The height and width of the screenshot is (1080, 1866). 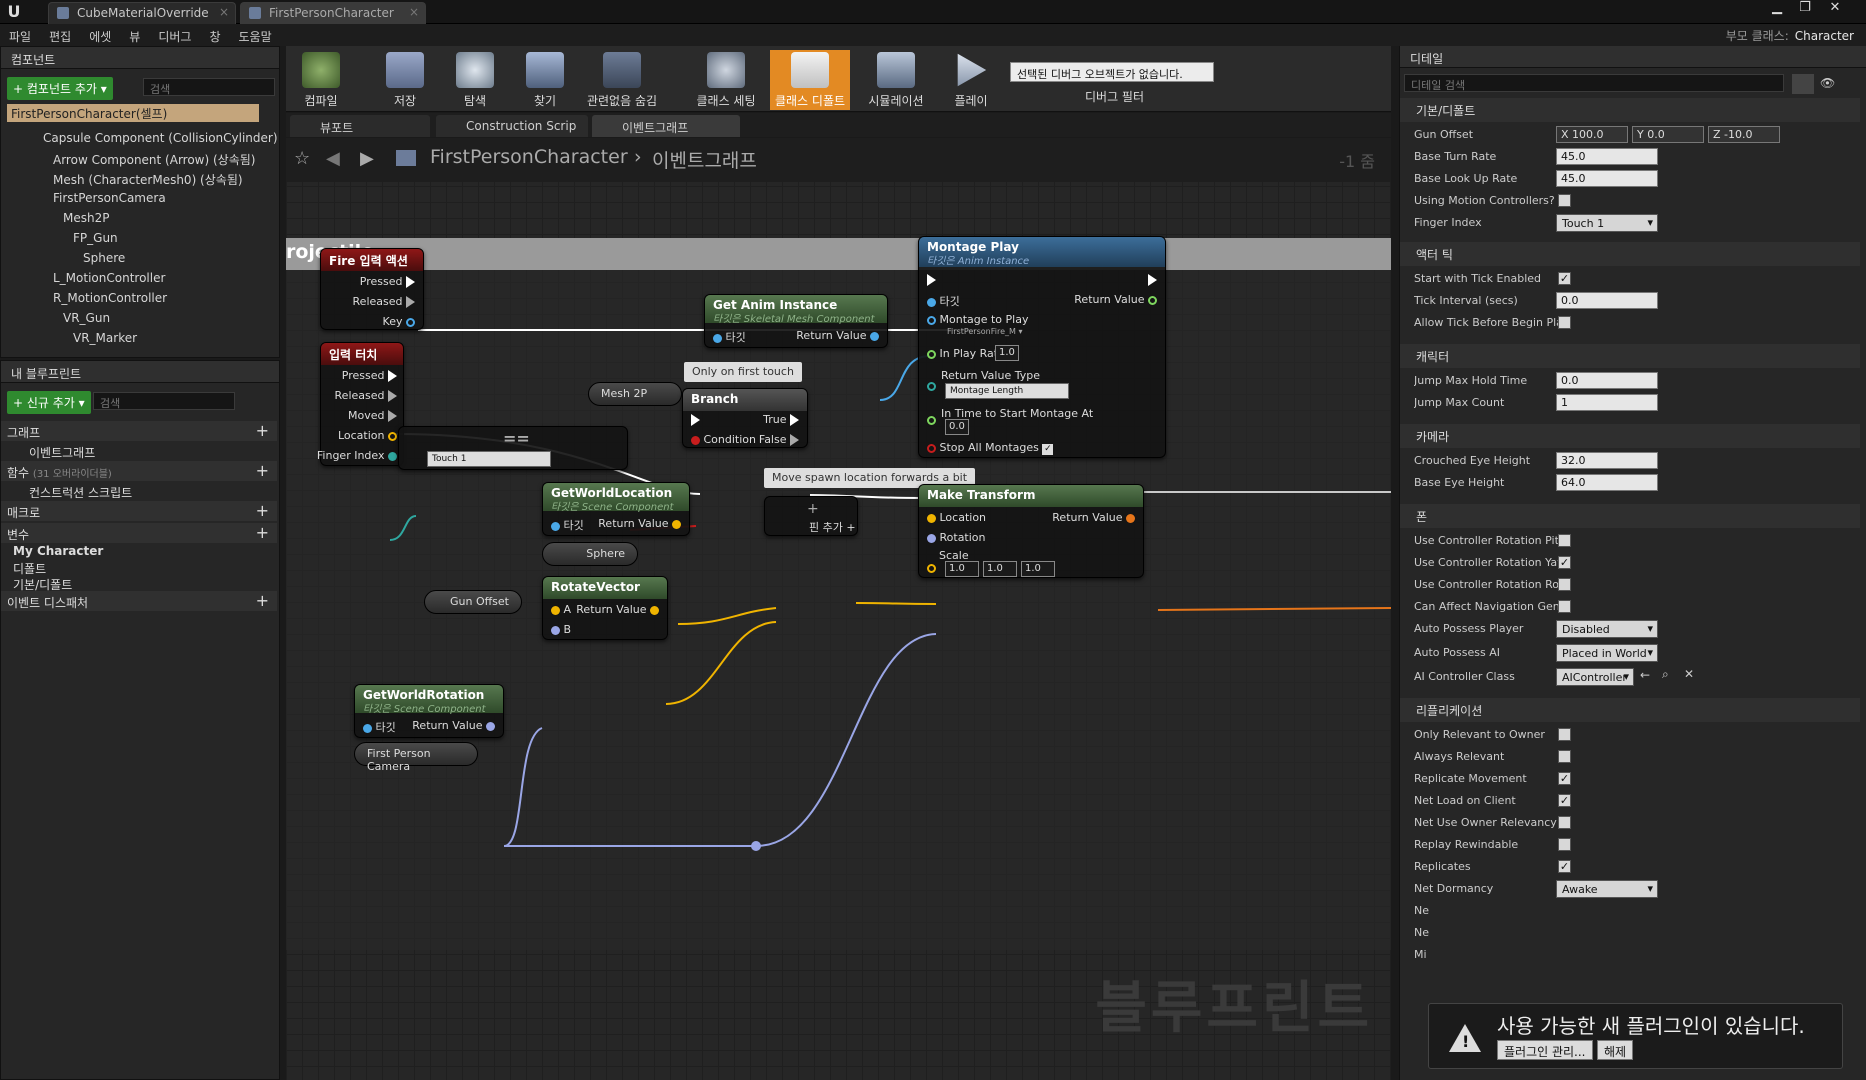 What do you see at coordinates (896, 80) in the screenshot?
I see `simulation-button: 시뮬레이션` at bounding box center [896, 80].